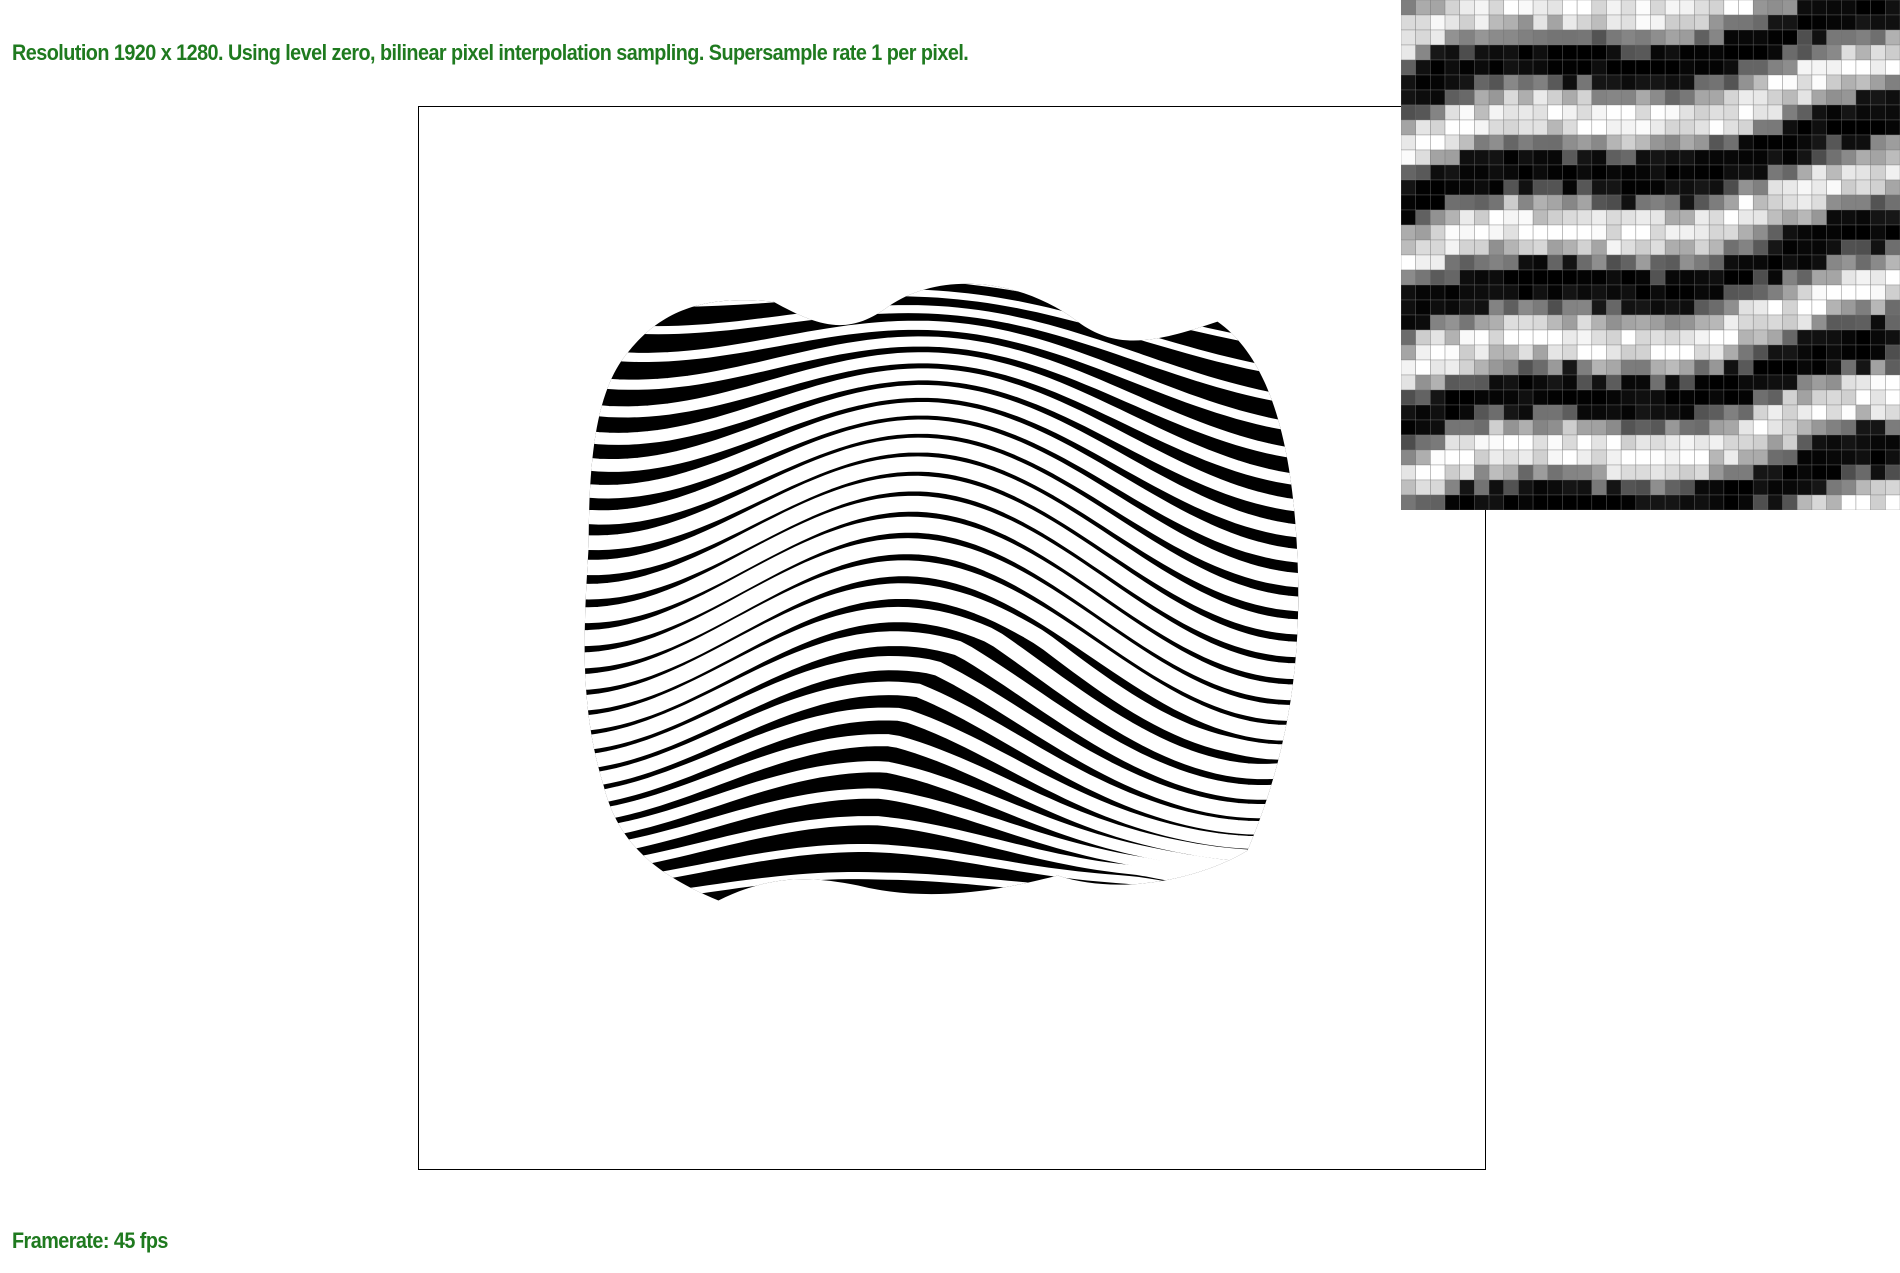 Image resolution: width=1900 pixels, height=1273 pixels. I want to click on pixel-zoom-inspector, so click(1650, 255).